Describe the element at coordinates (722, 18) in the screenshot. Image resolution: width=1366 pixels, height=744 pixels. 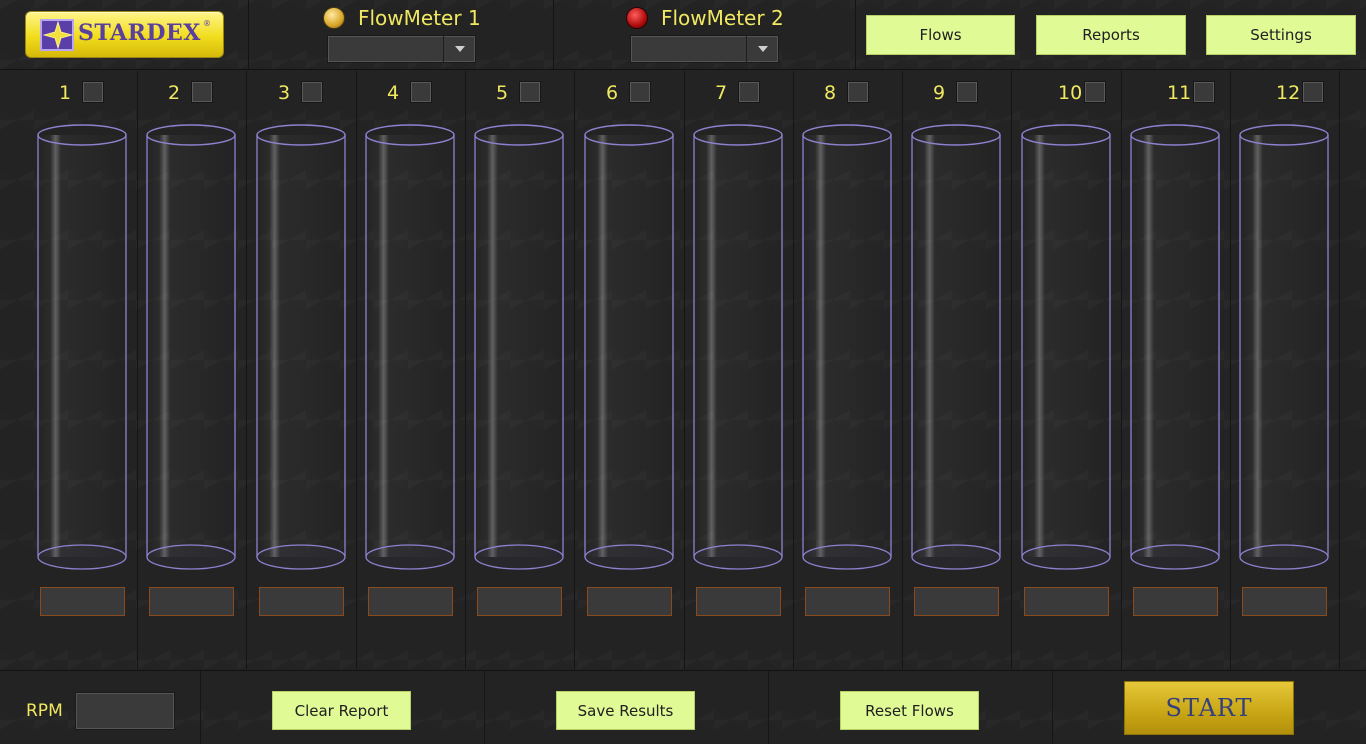
I see `flowmeter-2-label: FlowMeter 2` at that location.